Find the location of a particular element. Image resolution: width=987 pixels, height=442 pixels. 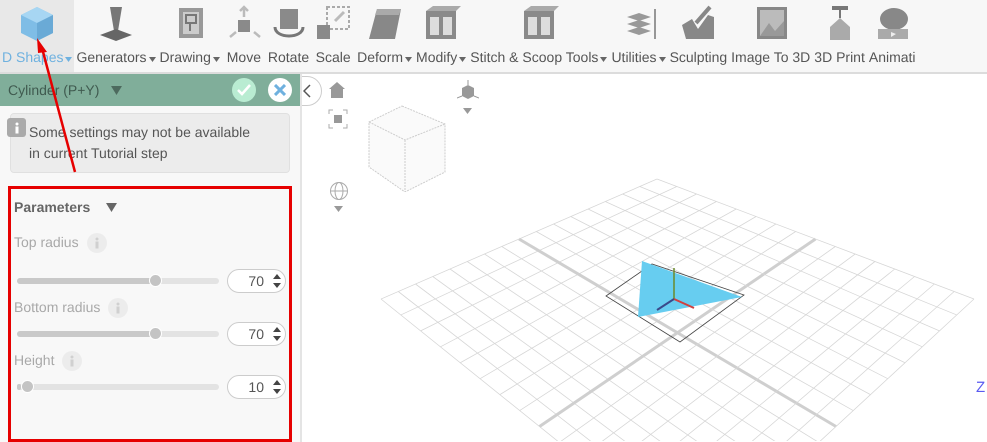

close-icon is located at coordinates (280, 90).